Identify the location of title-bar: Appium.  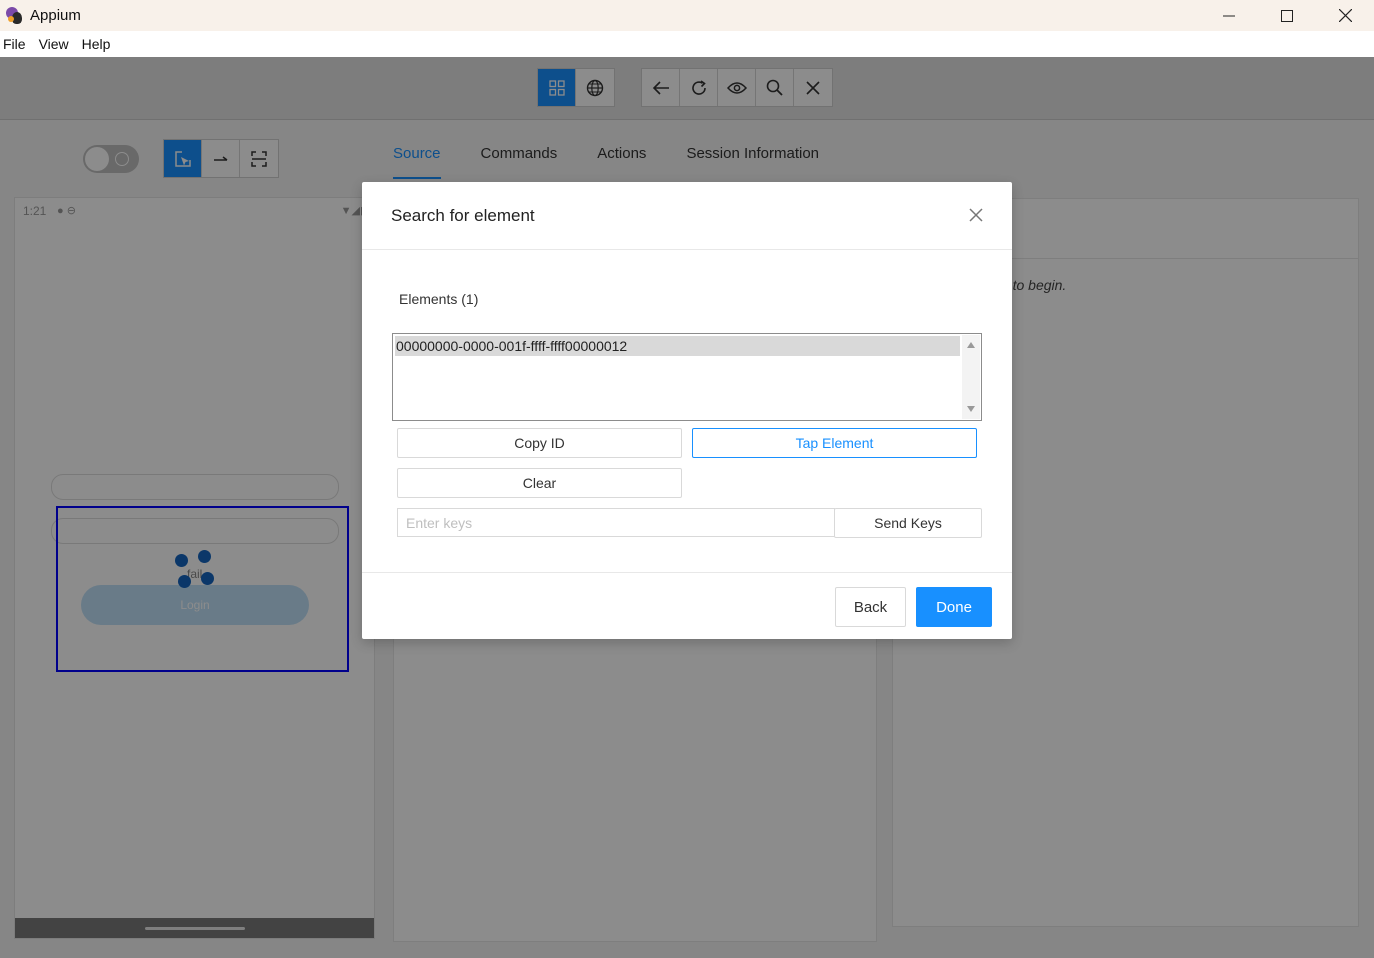
(687, 15).